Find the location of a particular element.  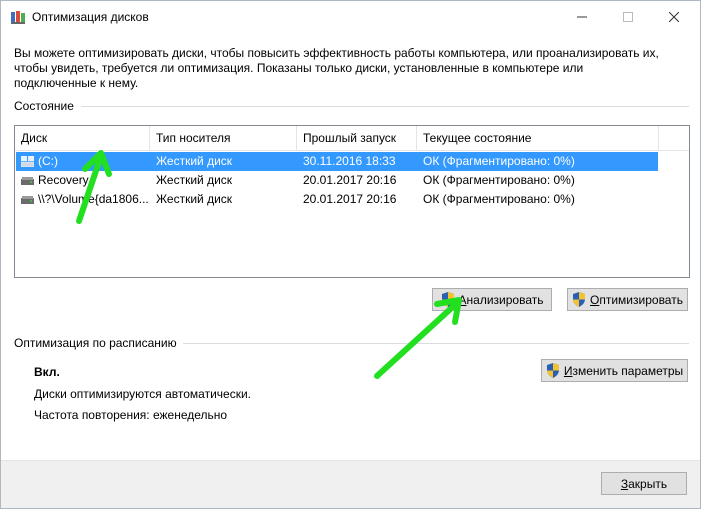

schedule-frequency: Частота повторения: еженедельно is located at coordinates (131, 415).